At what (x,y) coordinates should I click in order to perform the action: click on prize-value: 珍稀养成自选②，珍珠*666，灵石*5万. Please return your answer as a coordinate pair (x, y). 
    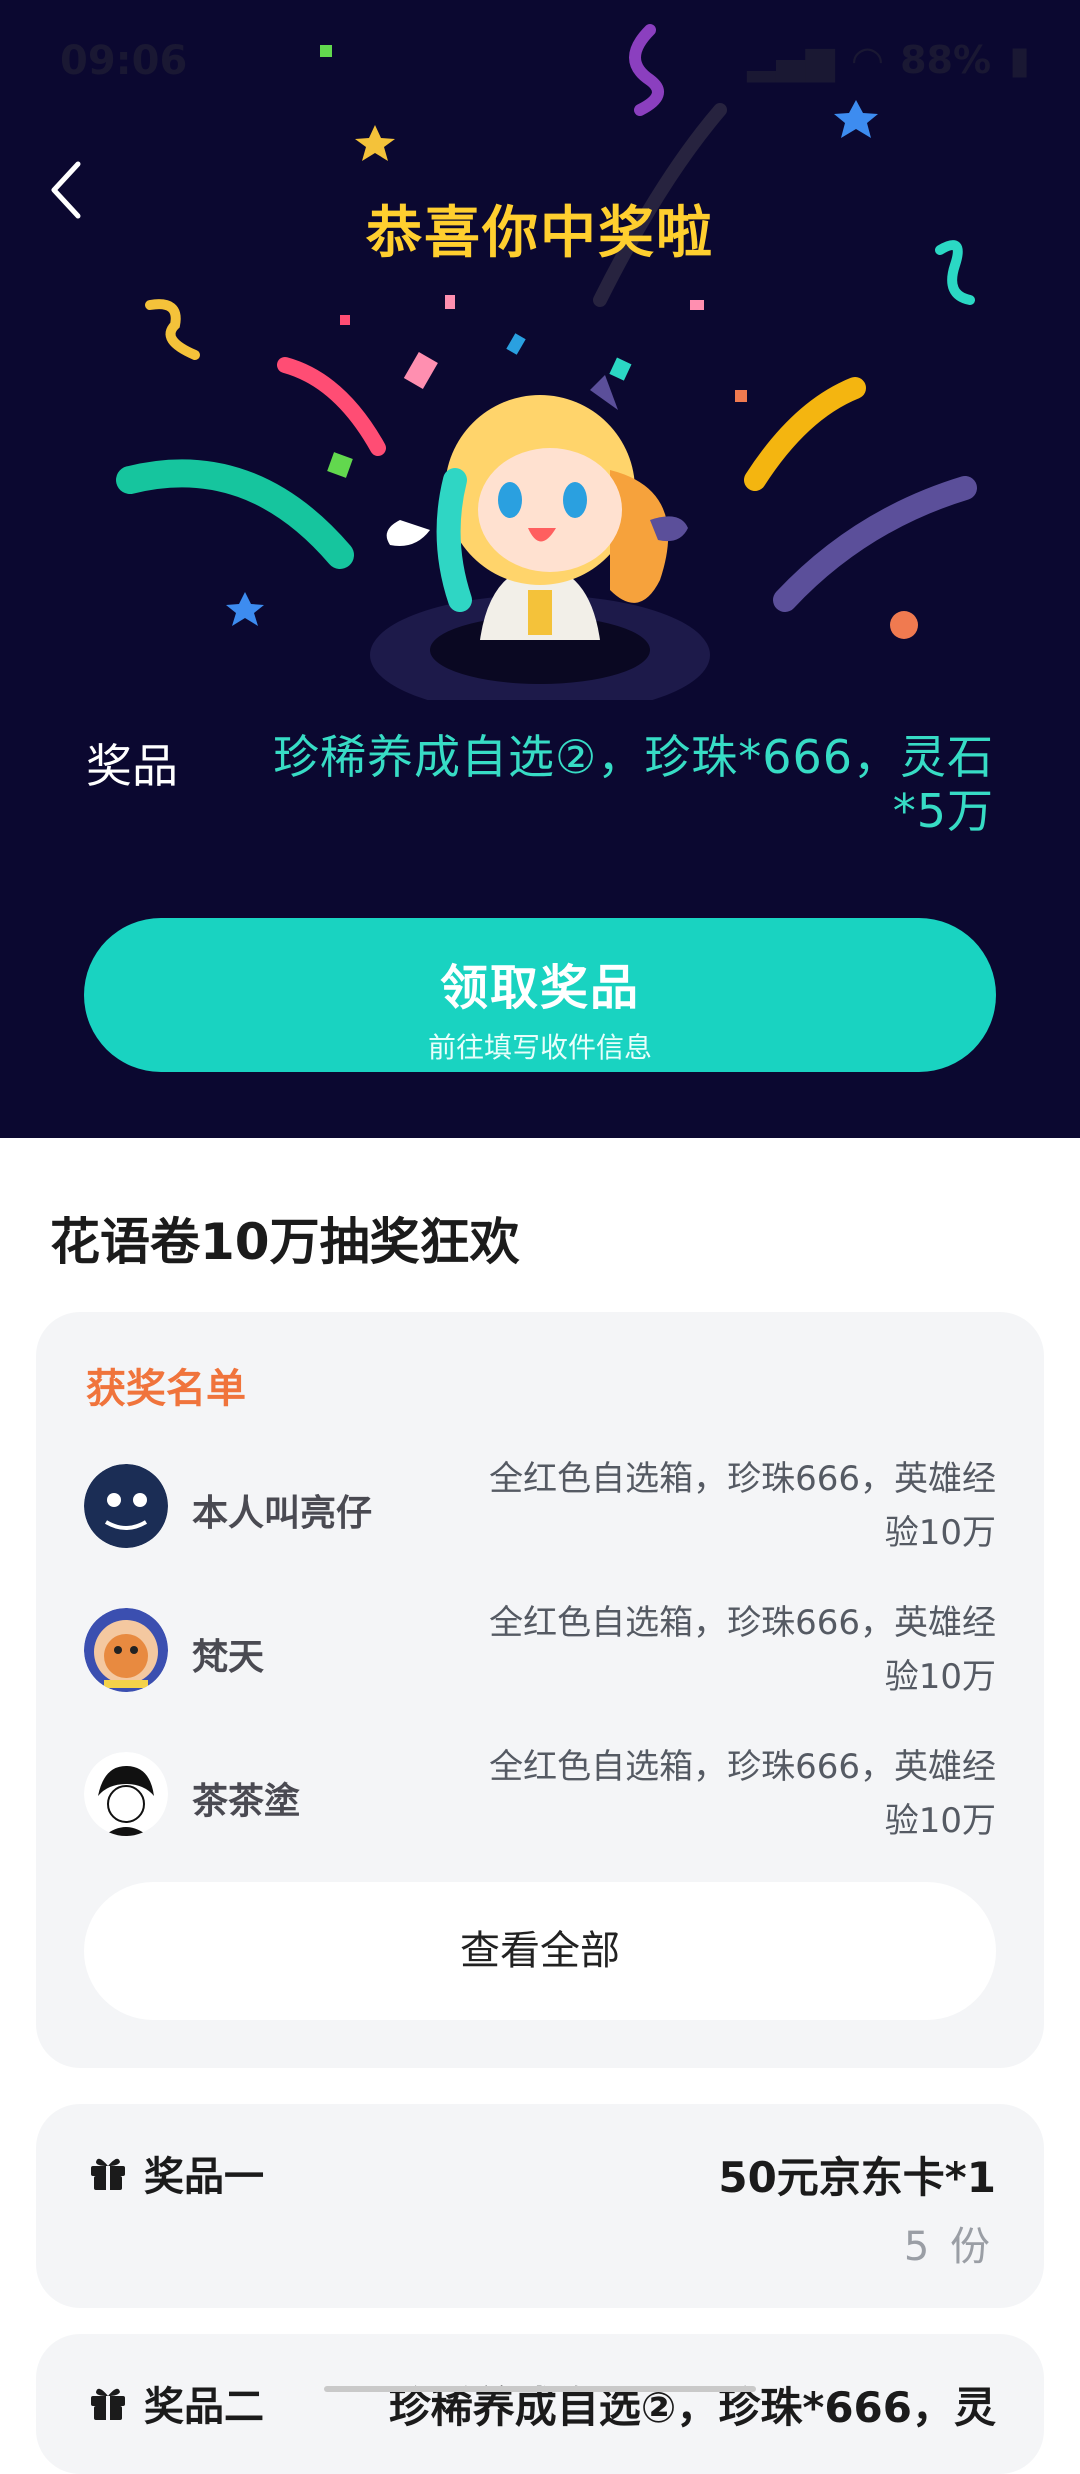
    Looking at the image, I should click on (633, 784).